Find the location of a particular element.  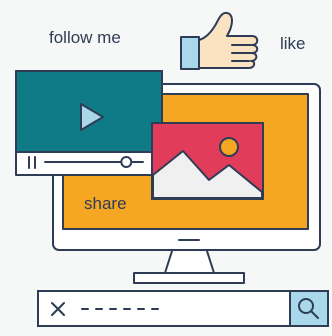

like-label: like is located at coordinates (293, 43).